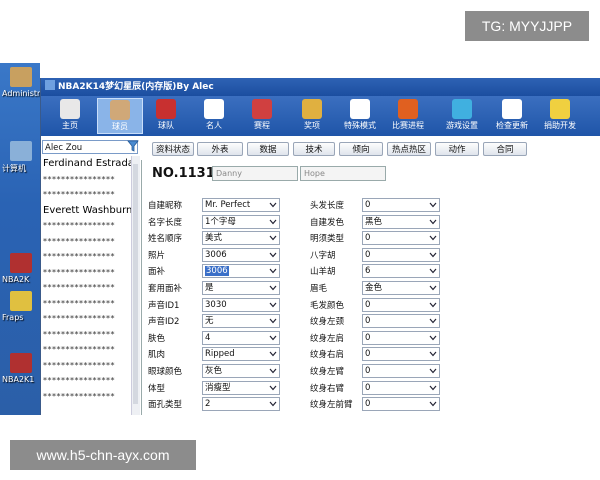  I want to click on field-value: 消瘦型, so click(218, 387).